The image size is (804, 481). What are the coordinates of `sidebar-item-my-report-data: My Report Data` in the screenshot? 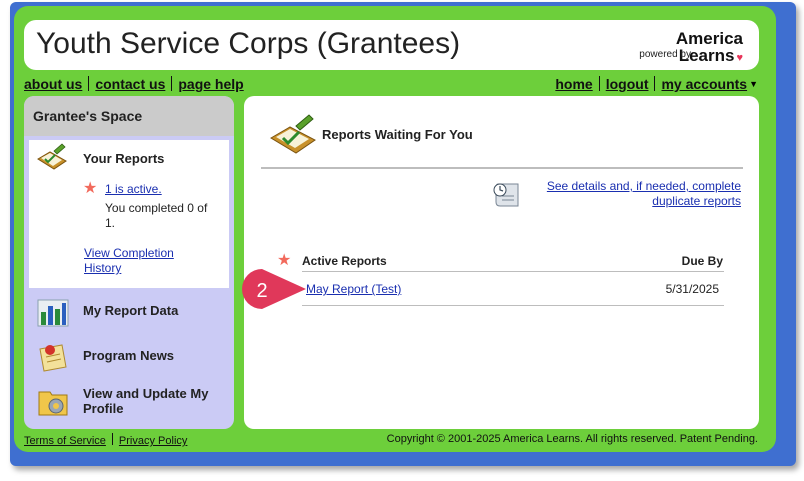 It's located at (131, 312).